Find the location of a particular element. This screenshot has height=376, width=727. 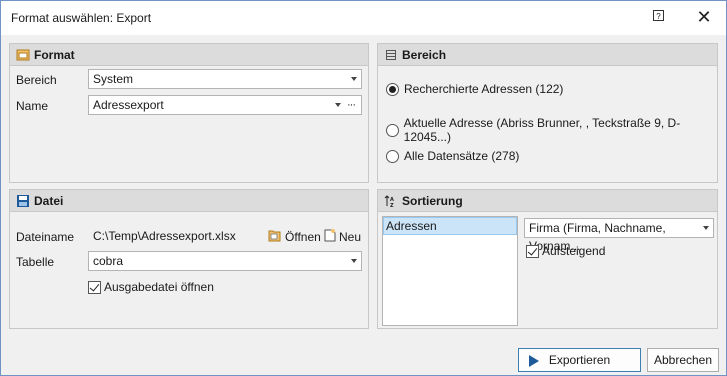

folder-open-icon is located at coordinates (275, 237).